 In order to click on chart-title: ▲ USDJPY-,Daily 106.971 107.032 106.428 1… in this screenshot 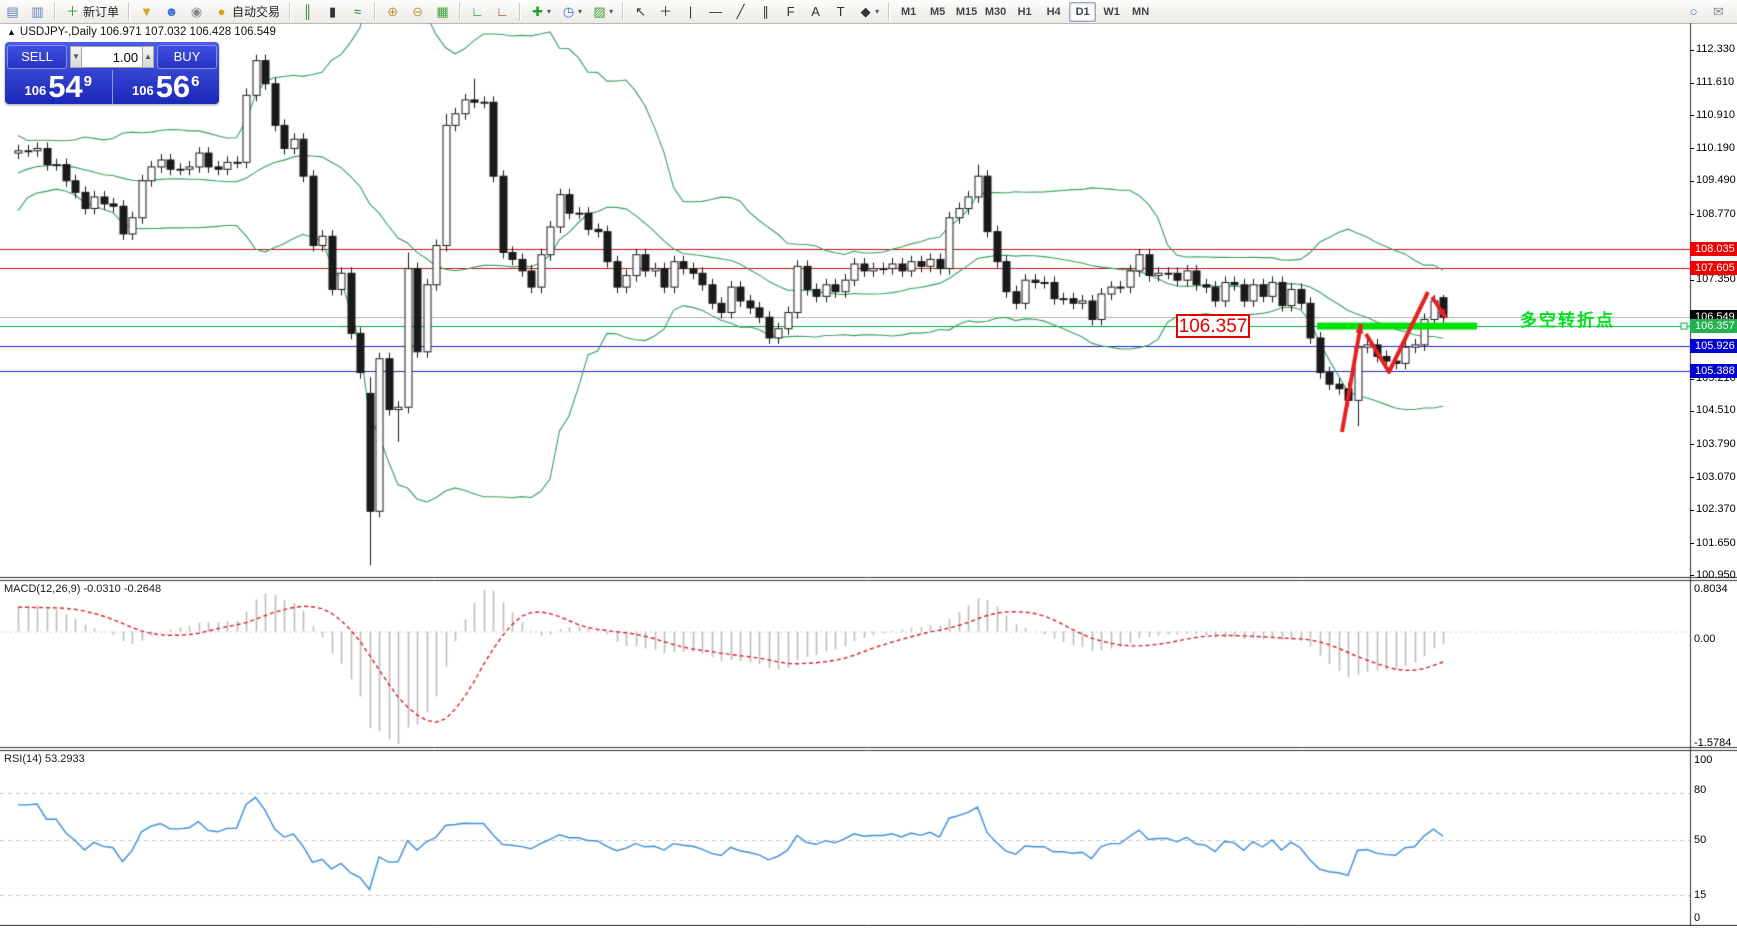, I will do `click(141, 32)`.